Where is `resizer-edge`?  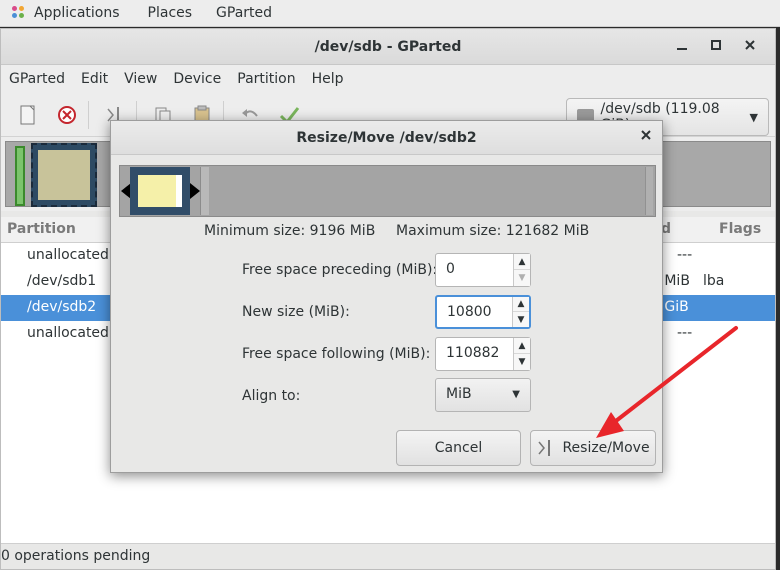
resizer-edge is located at coordinates (649, 191).